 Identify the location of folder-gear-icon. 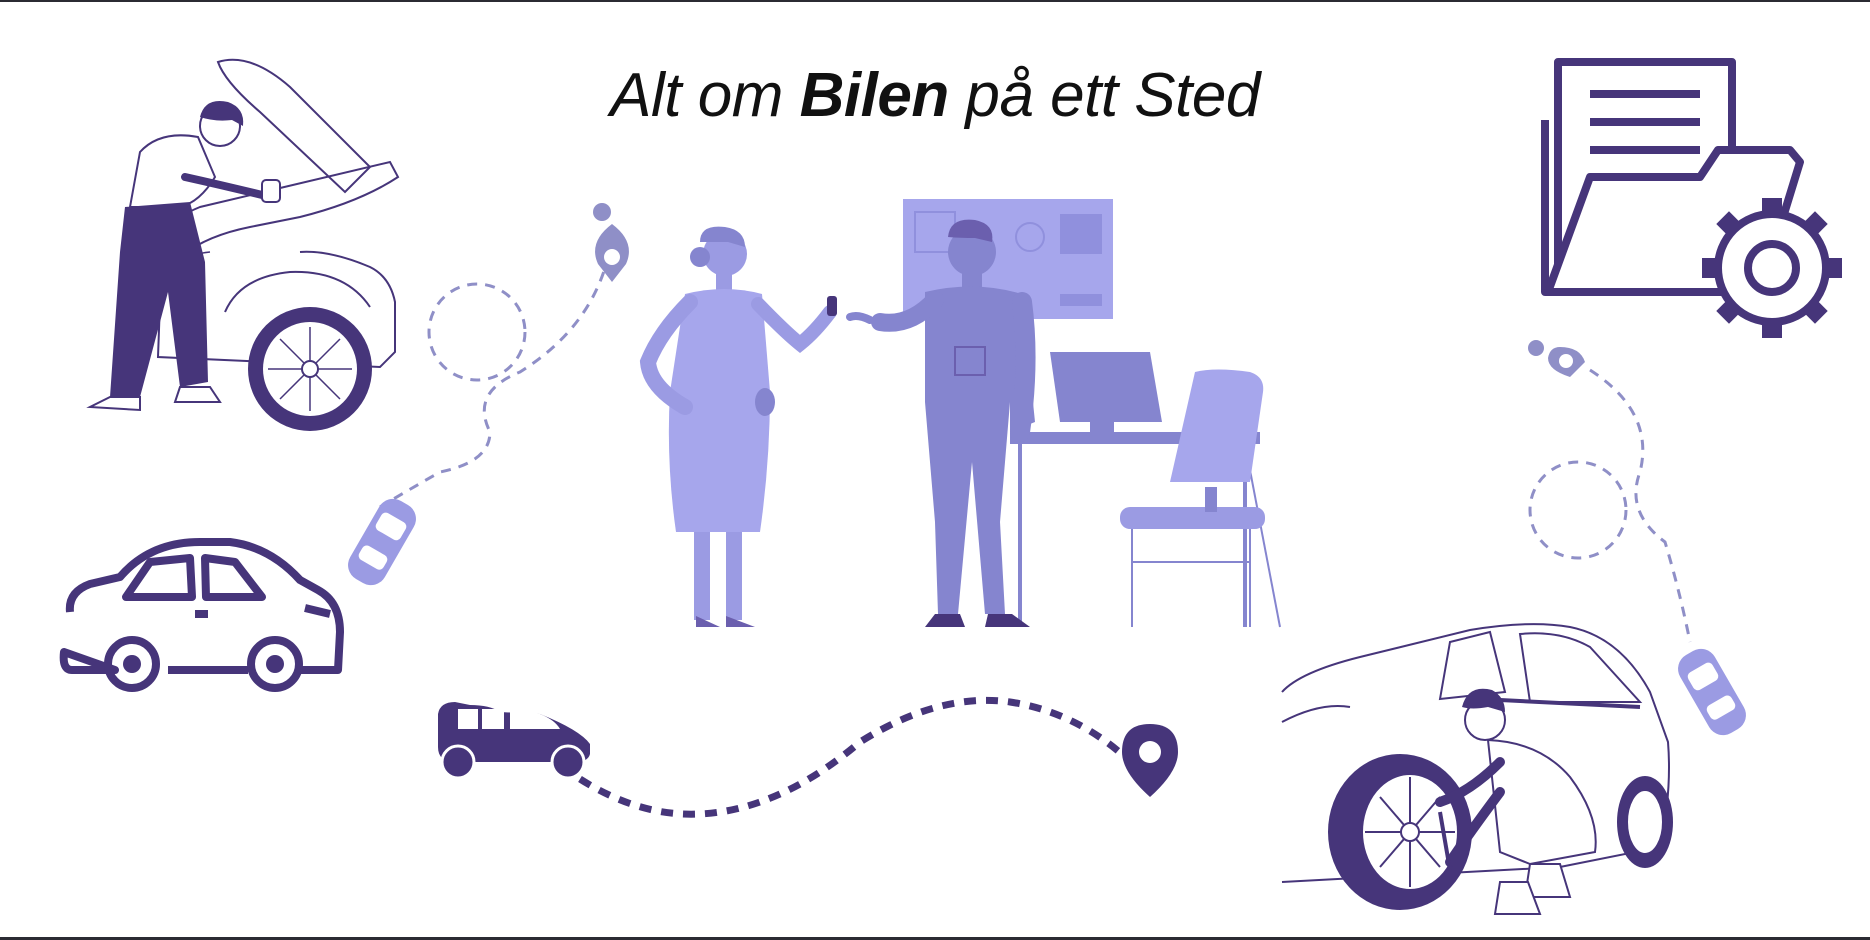
(1685, 192).